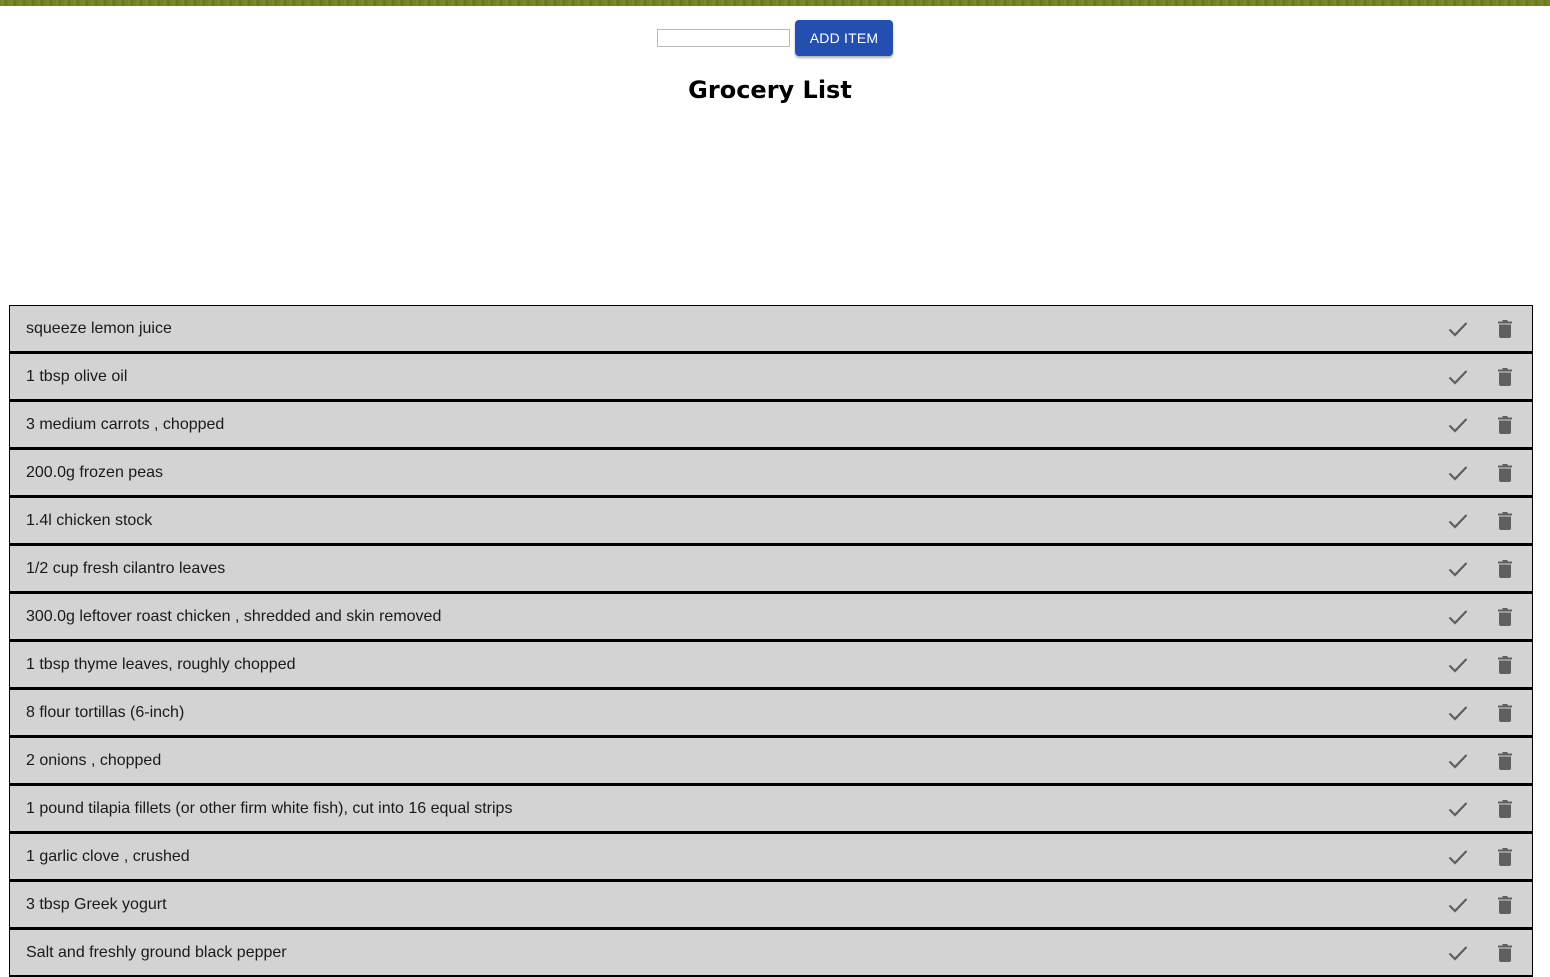 This screenshot has height=977, width=1550. Describe the element at coordinates (771, 761) in the screenshot. I see `list-item: 2 onions , chopped` at that location.